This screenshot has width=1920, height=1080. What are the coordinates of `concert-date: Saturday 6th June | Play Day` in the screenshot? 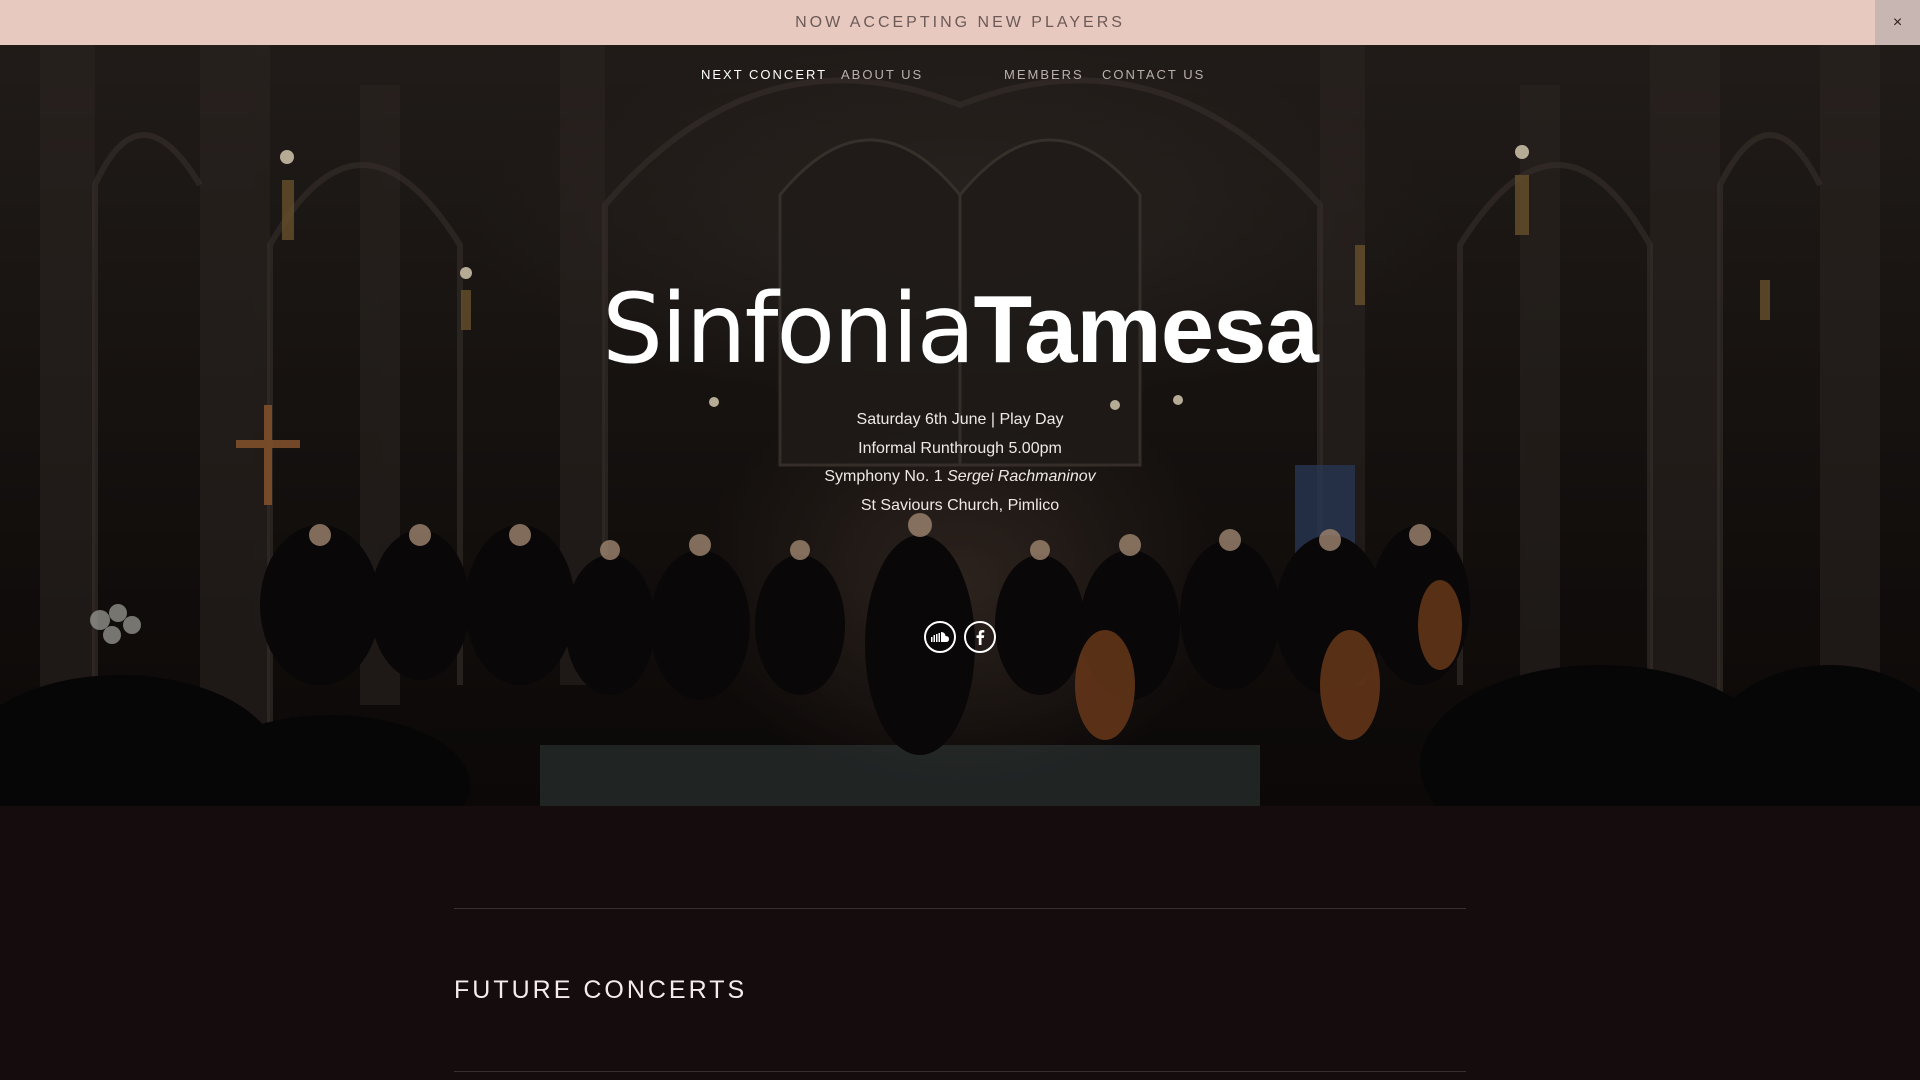 It's located at (960, 419).